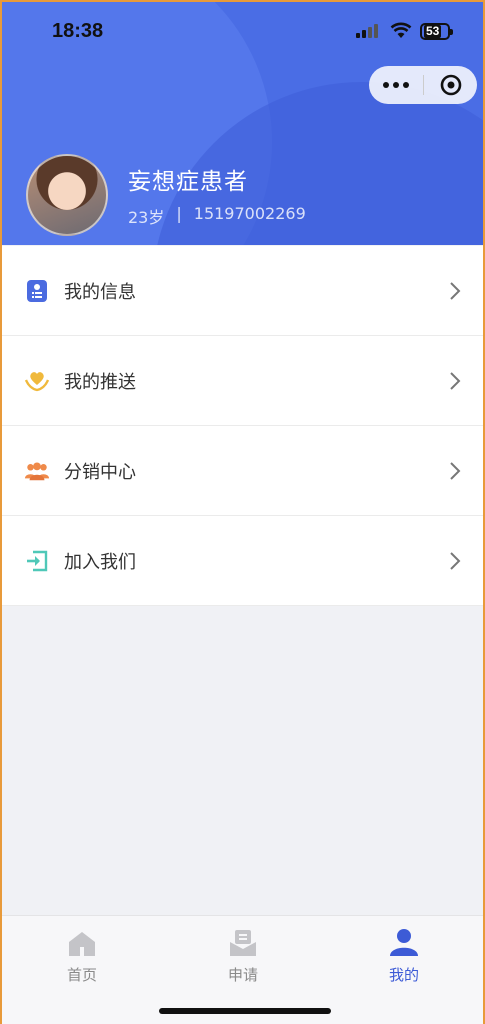  I want to click on menu-item-label: 我的信息, so click(100, 292).